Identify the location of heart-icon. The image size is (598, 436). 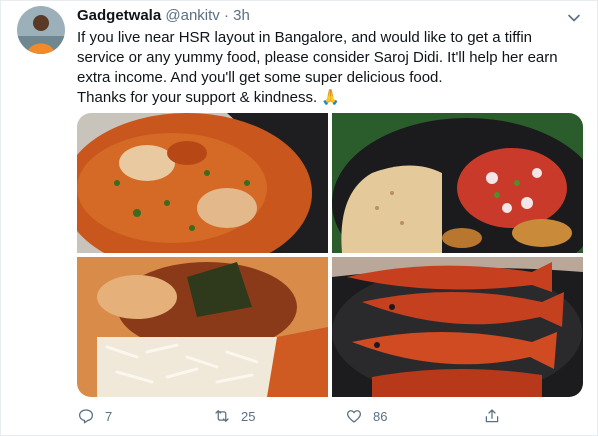
(354, 416).